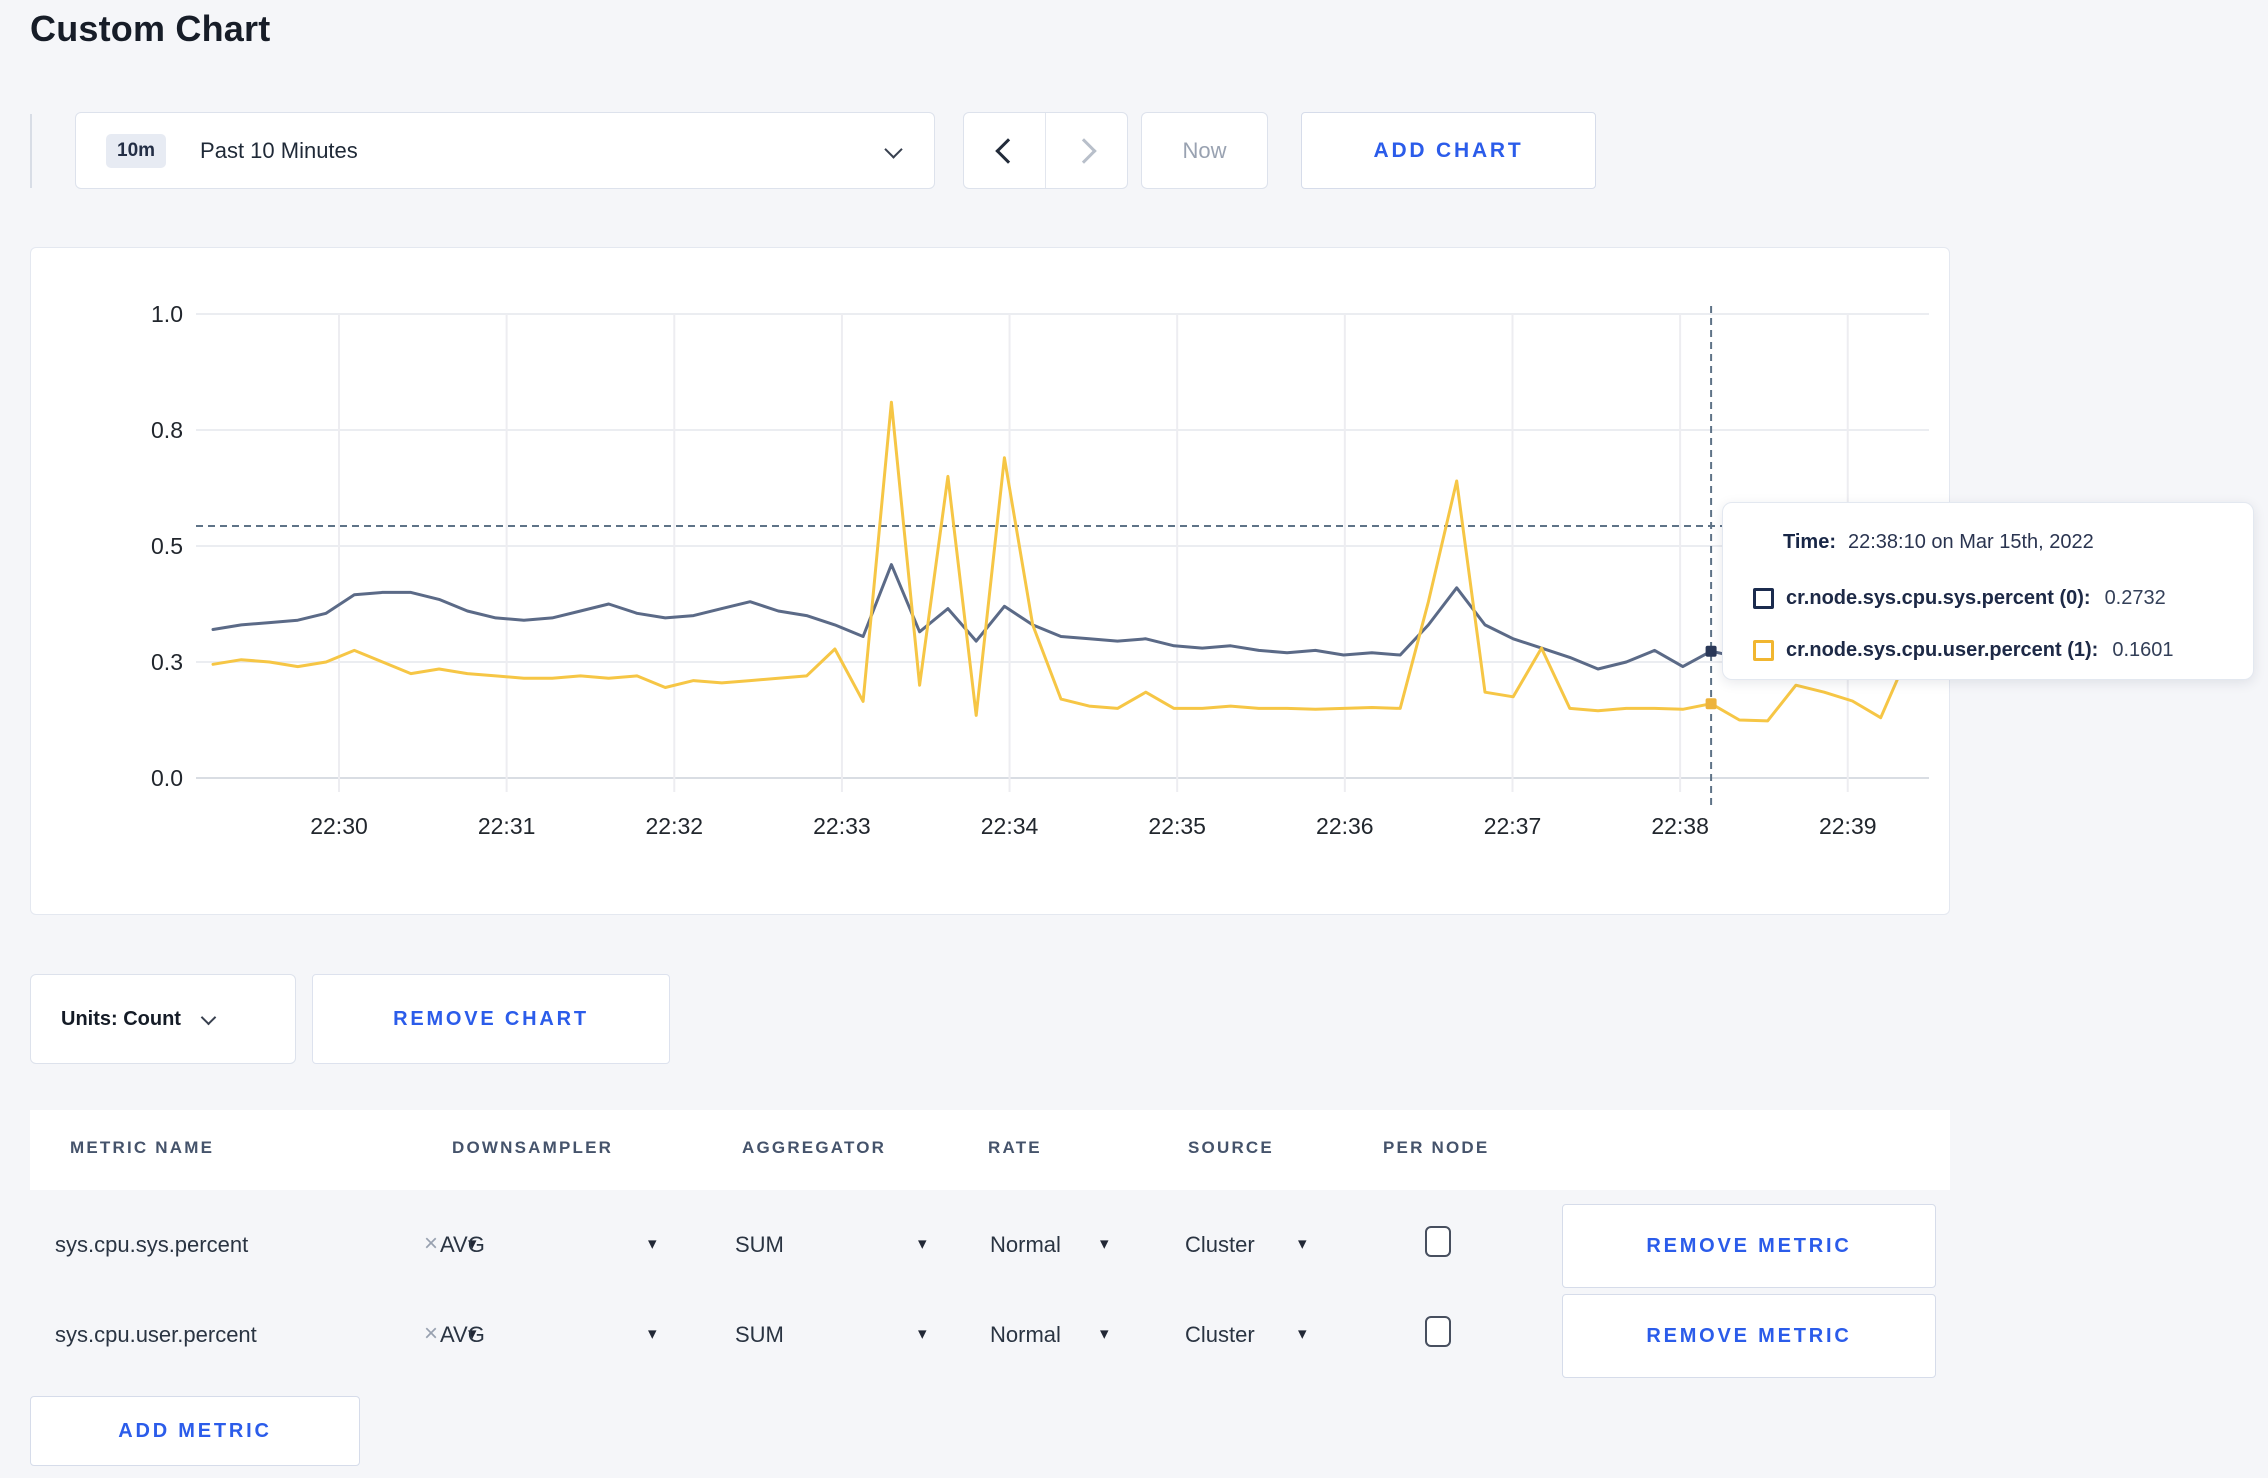  Describe the element at coordinates (1513, 826) in the screenshot. I see `x-tick-label: 22:37` at that location.